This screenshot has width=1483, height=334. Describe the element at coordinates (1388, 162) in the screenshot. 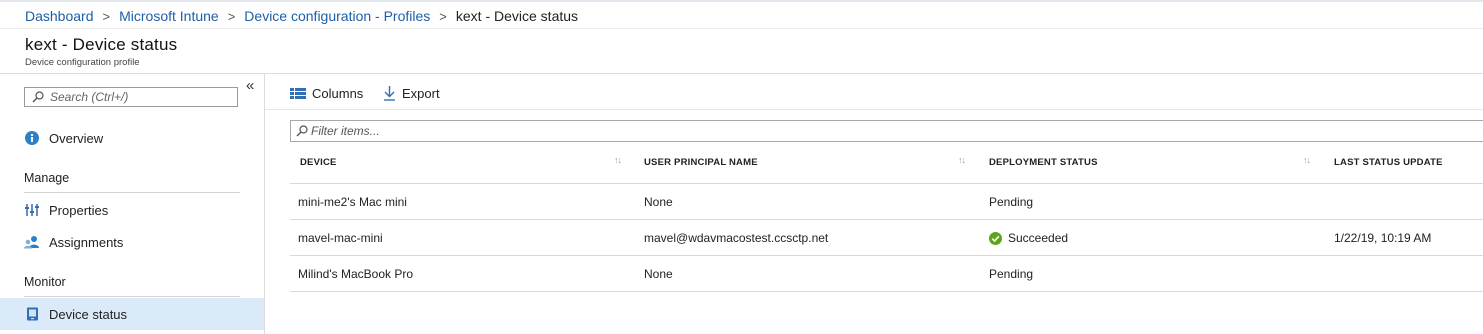

I see `column-header-last-status-update: LAST STATUS UPDATE` at that location.